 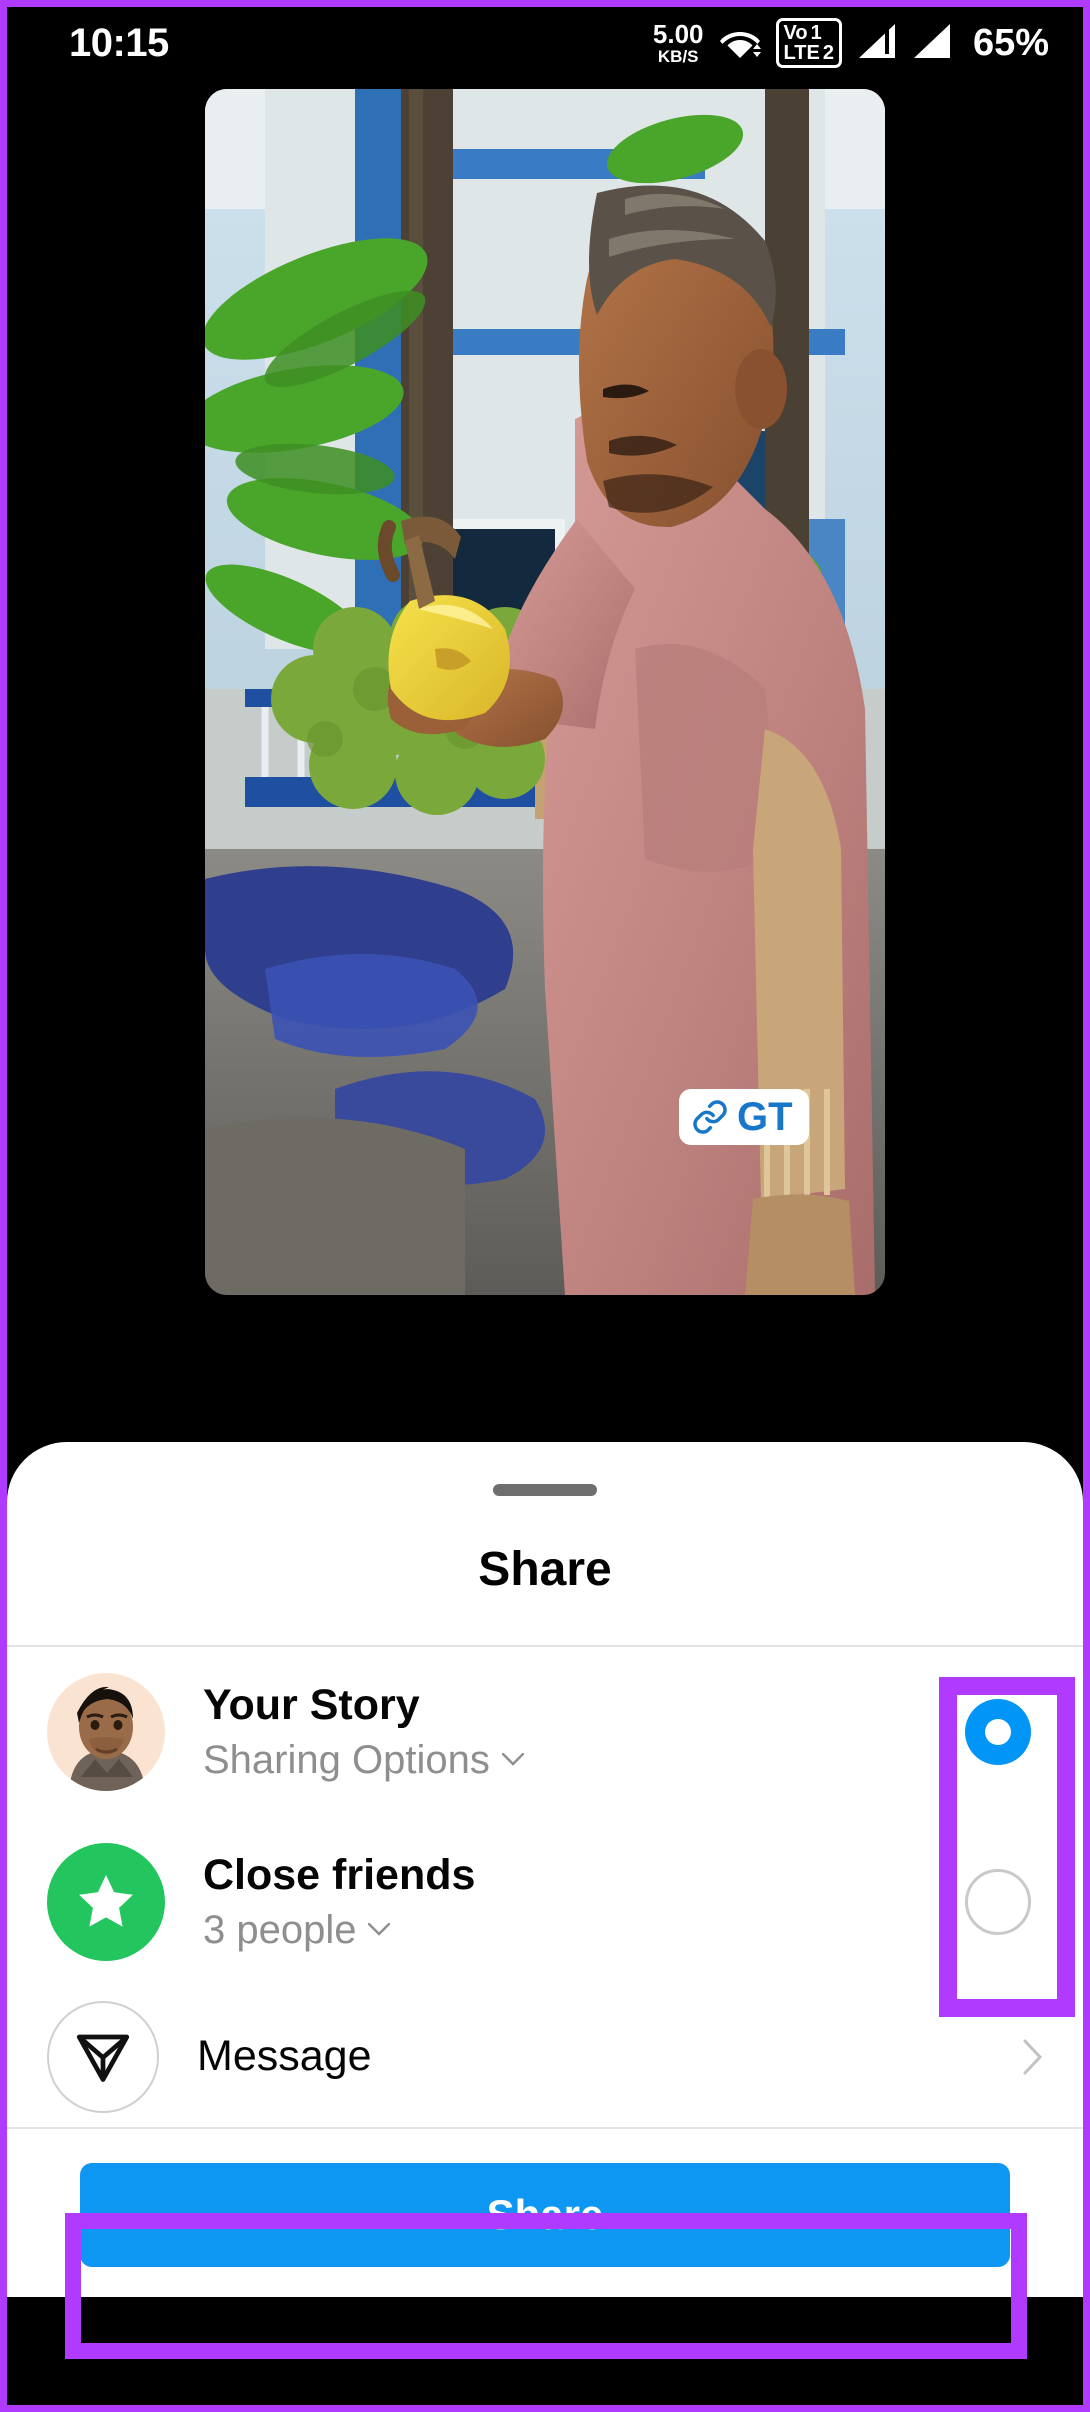 I want to click on volte-label-1: Vo, so click(x=795, y=33).